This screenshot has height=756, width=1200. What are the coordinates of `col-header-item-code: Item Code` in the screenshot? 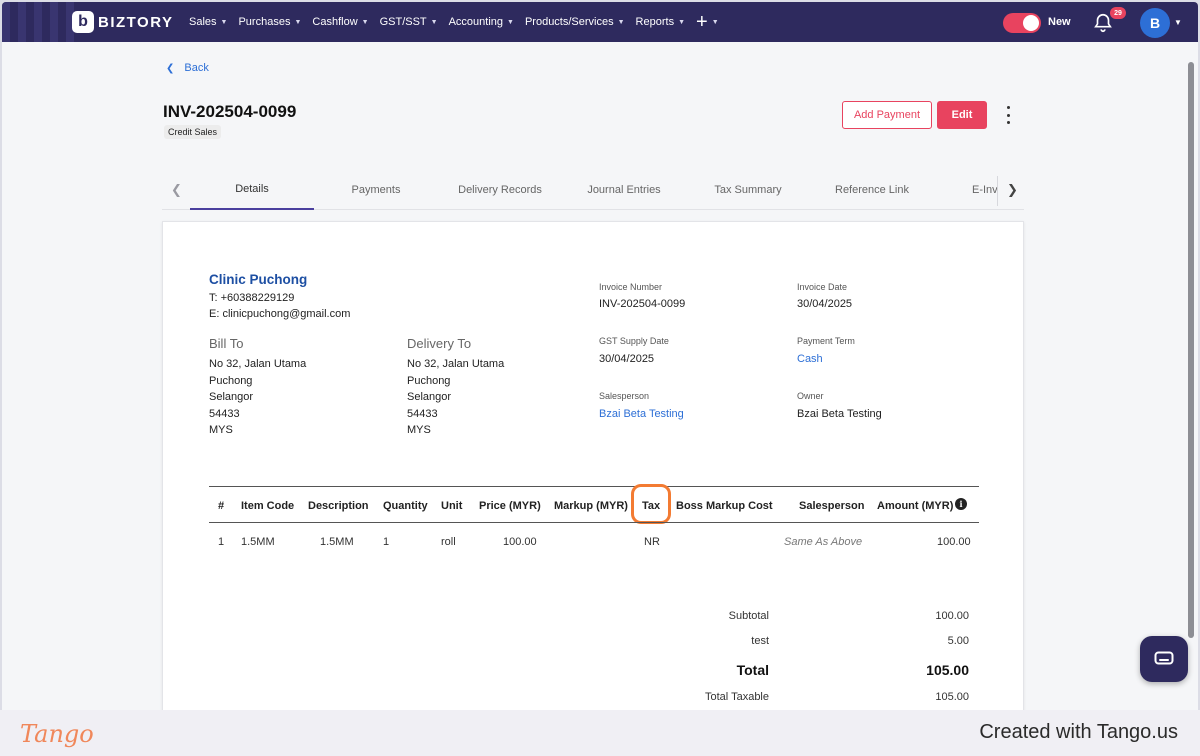 It's located at (268, 506).